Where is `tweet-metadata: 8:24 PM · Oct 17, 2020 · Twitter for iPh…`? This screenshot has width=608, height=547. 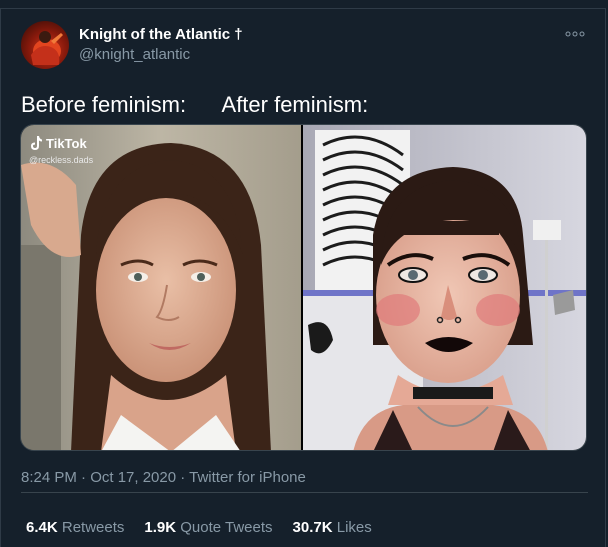
tweet-metadata: 8:24 PM · Oct 17, 2020 · Twitter for iPh… is located at coordinates (163, 477).